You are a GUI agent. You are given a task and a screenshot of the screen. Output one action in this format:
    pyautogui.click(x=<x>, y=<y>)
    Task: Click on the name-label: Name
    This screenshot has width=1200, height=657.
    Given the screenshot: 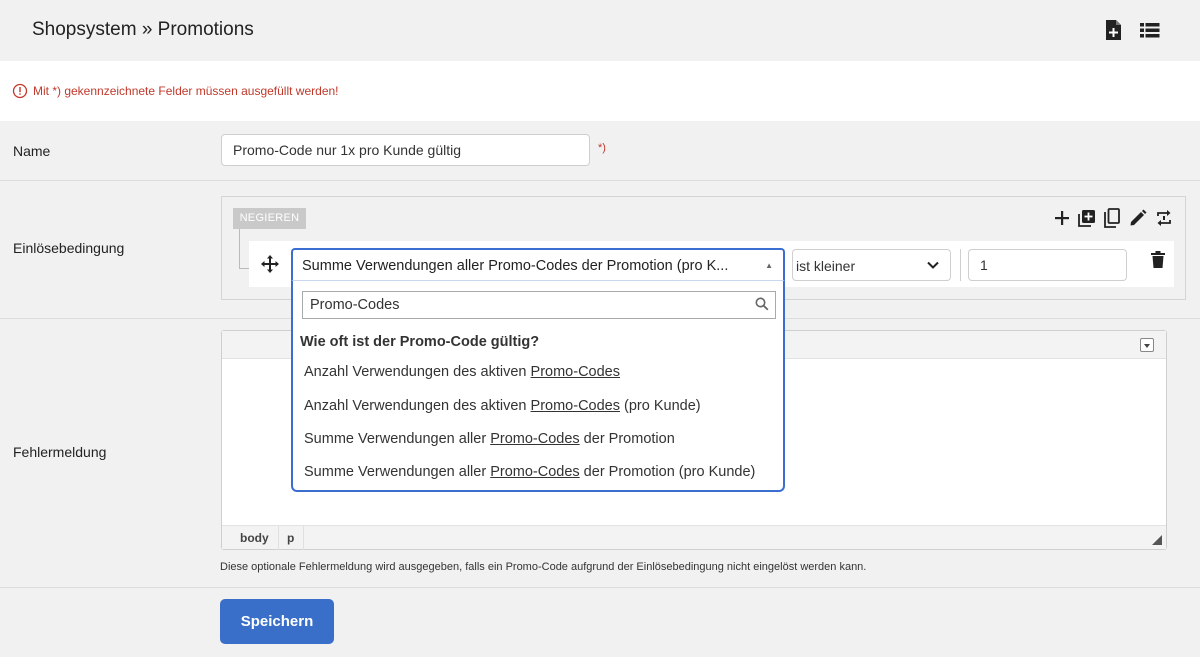 What is the action you would take?
    pyautogui.click(x=32, y=151)
    